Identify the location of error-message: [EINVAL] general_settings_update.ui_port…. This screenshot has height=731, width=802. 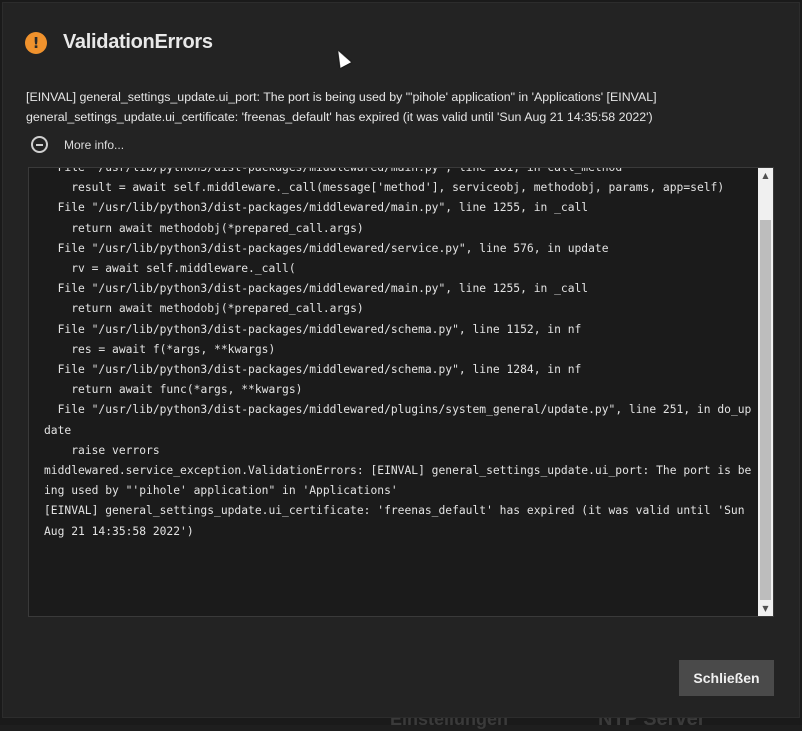
(351, 107).